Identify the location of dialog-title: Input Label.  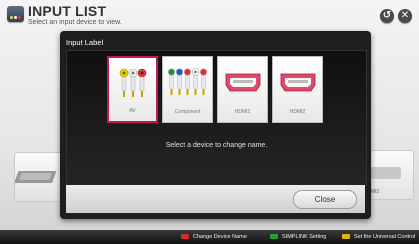
(85, 42).